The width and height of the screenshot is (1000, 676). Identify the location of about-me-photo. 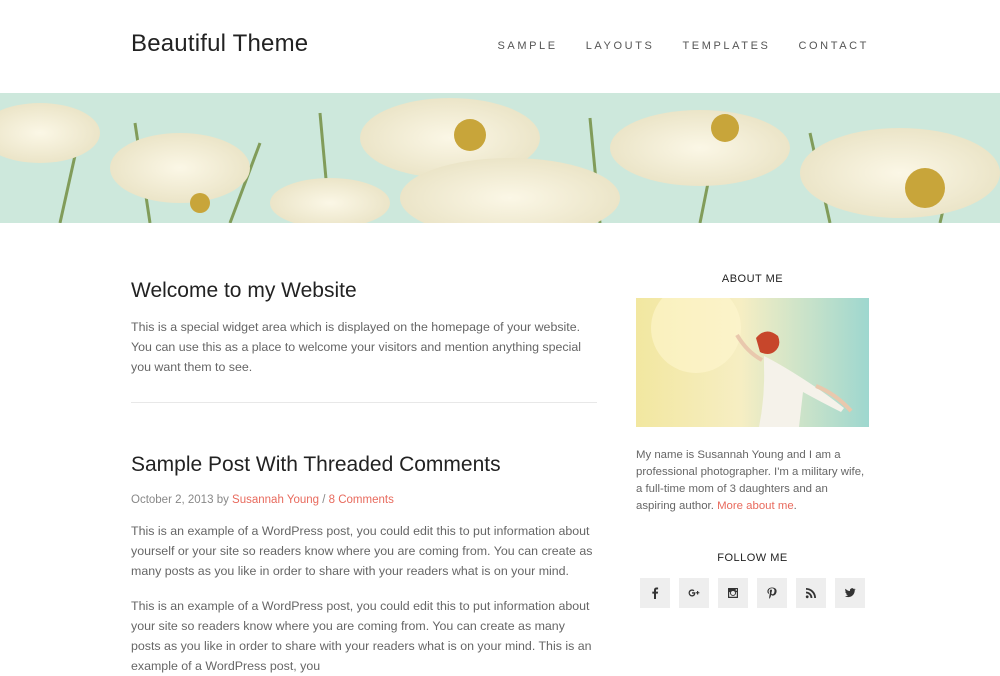
(752, 362).